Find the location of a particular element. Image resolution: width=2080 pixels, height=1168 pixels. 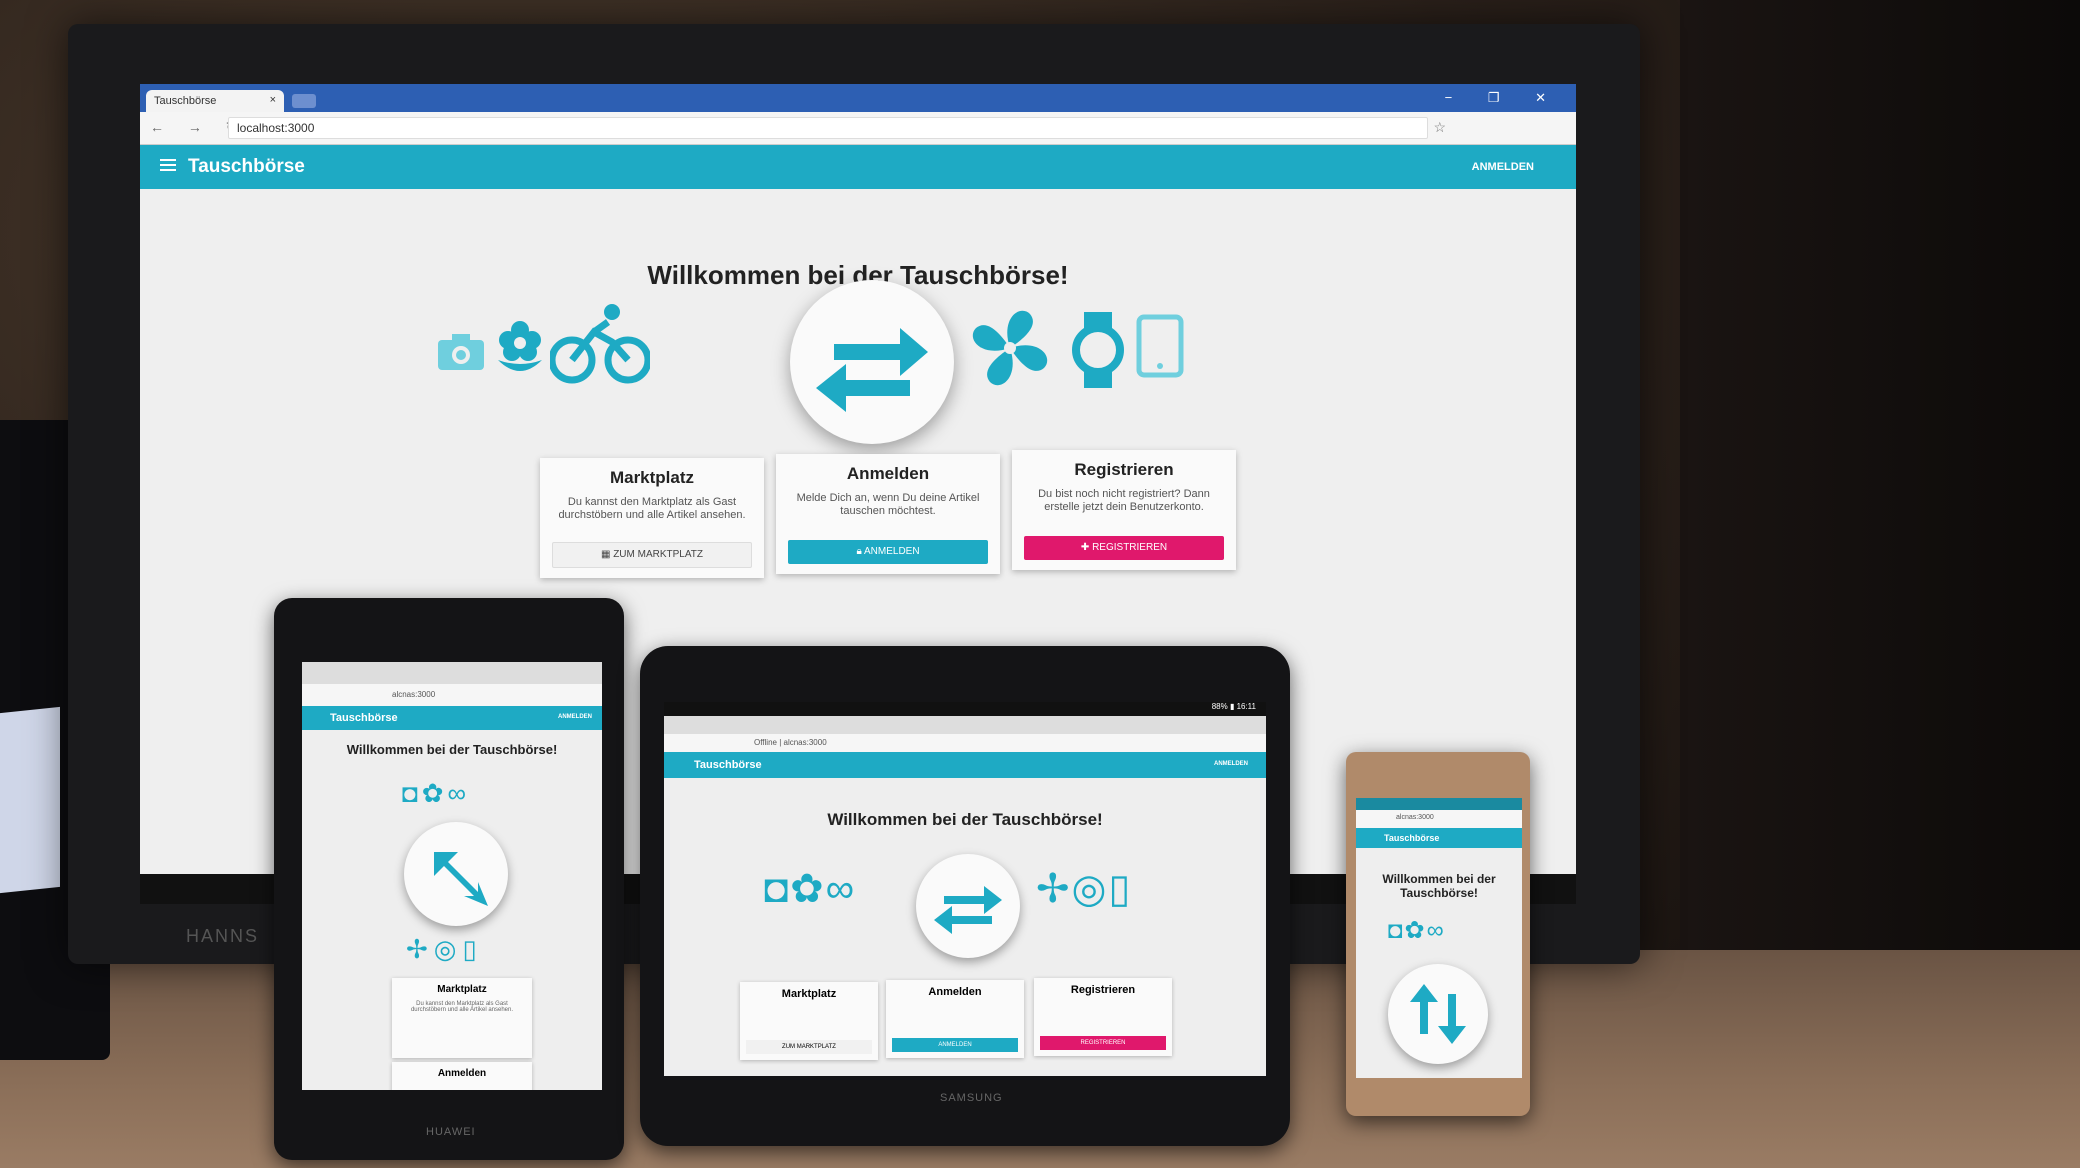

lock-icon: 🔒︎ is located at coordinates (860, 551).